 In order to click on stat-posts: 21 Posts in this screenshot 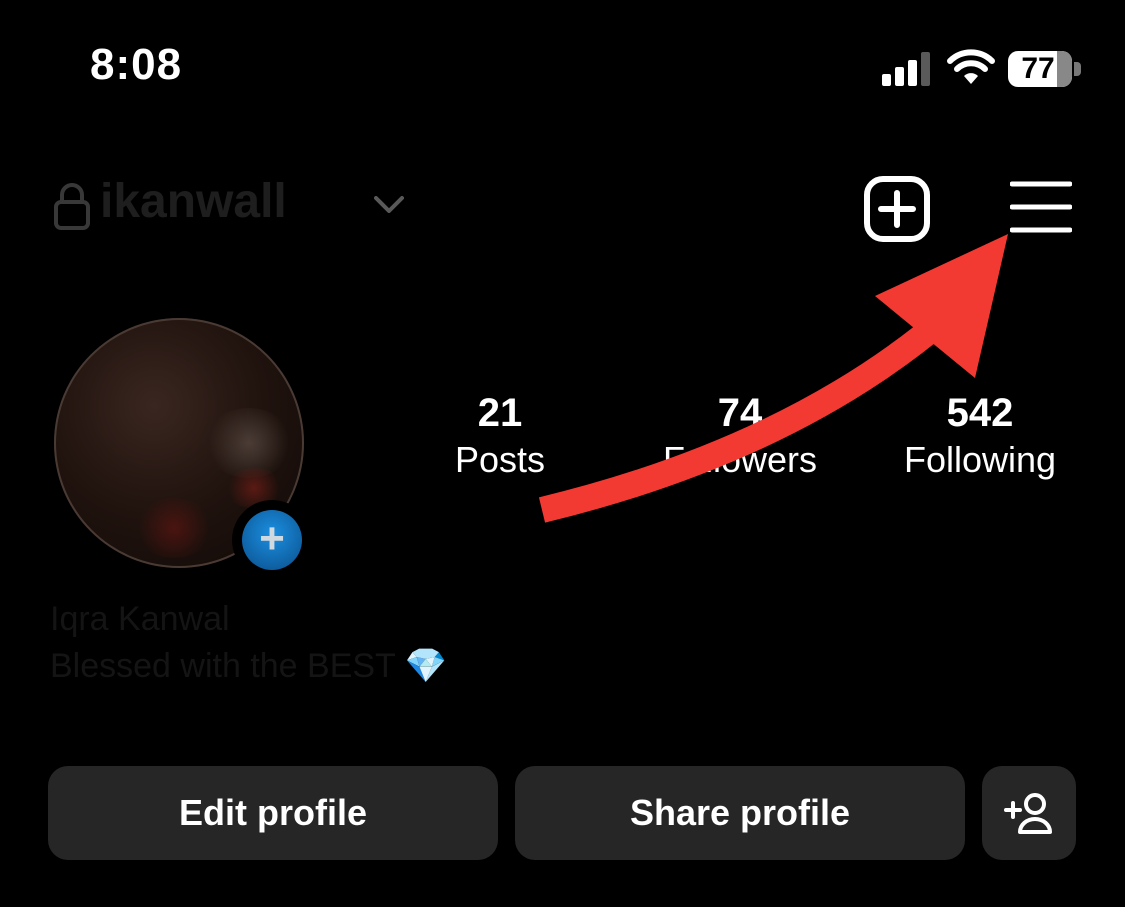, I will do `click(500, 437)`.